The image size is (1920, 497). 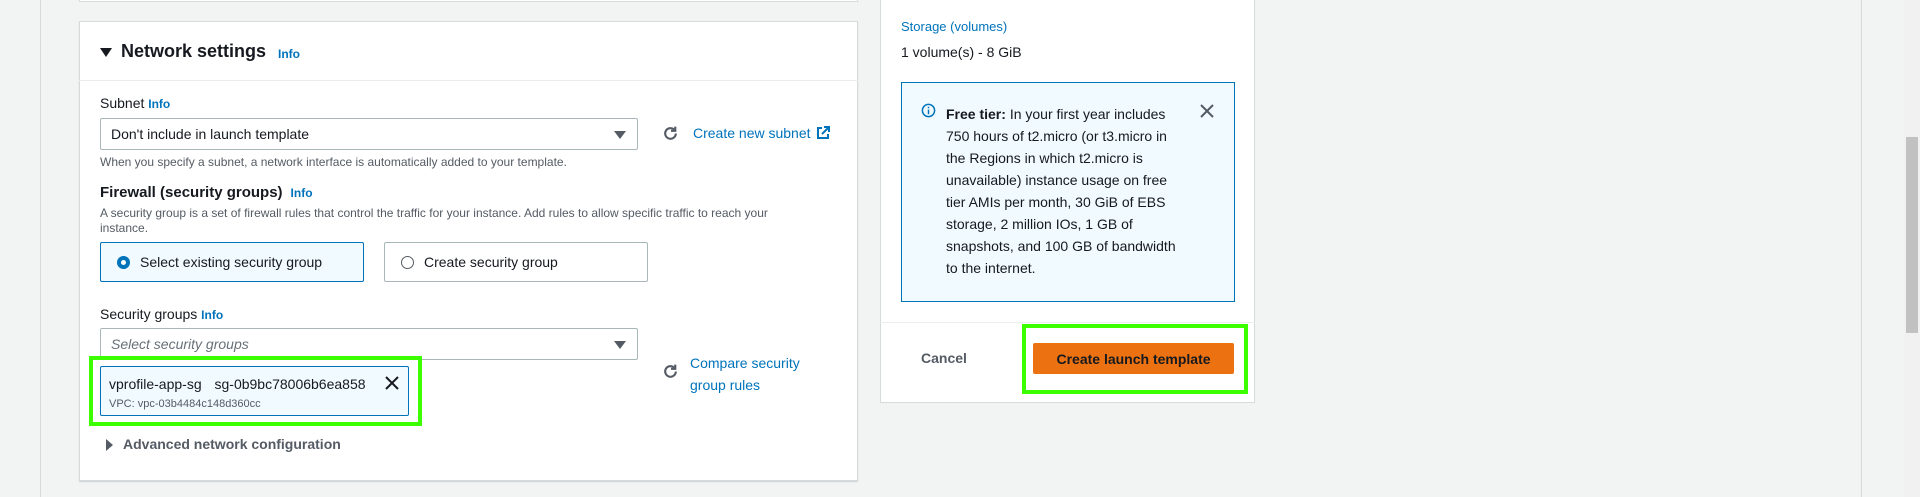 I want to click on free-tier-line-1: Free tier: In your first year includes, so click(x=1076, y=114).